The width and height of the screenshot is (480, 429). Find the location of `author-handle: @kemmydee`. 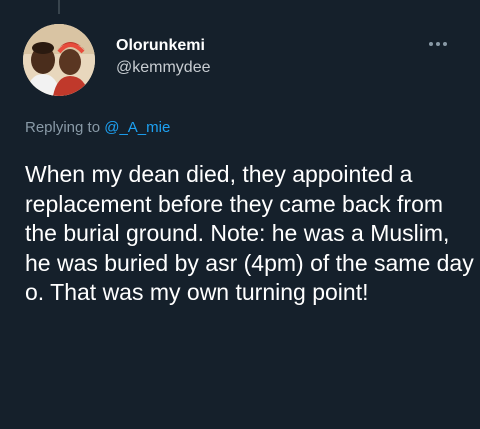

author-handle: @kemmydee is located at coordinates (163, 68).